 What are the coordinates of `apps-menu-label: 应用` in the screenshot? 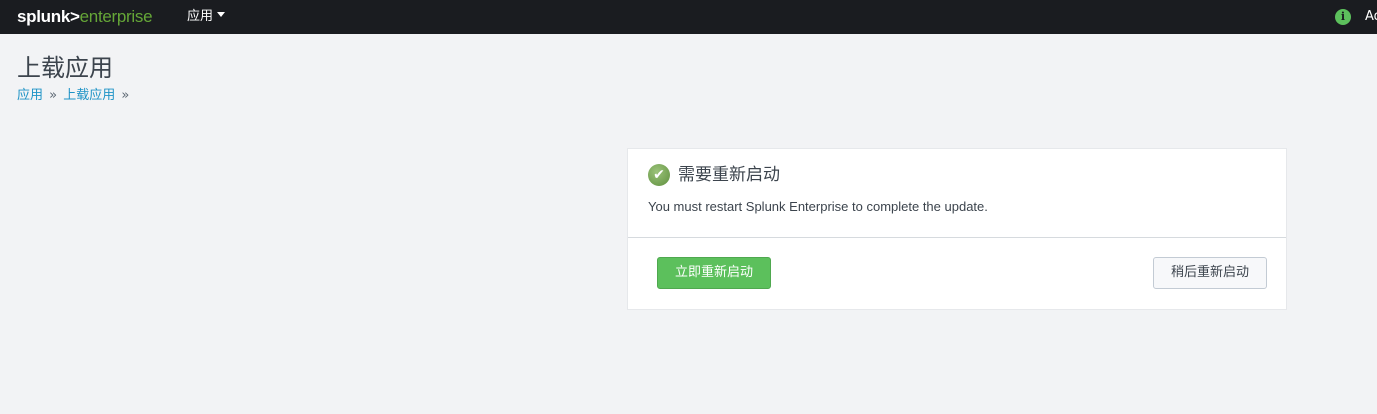 It's located at (200, 16).